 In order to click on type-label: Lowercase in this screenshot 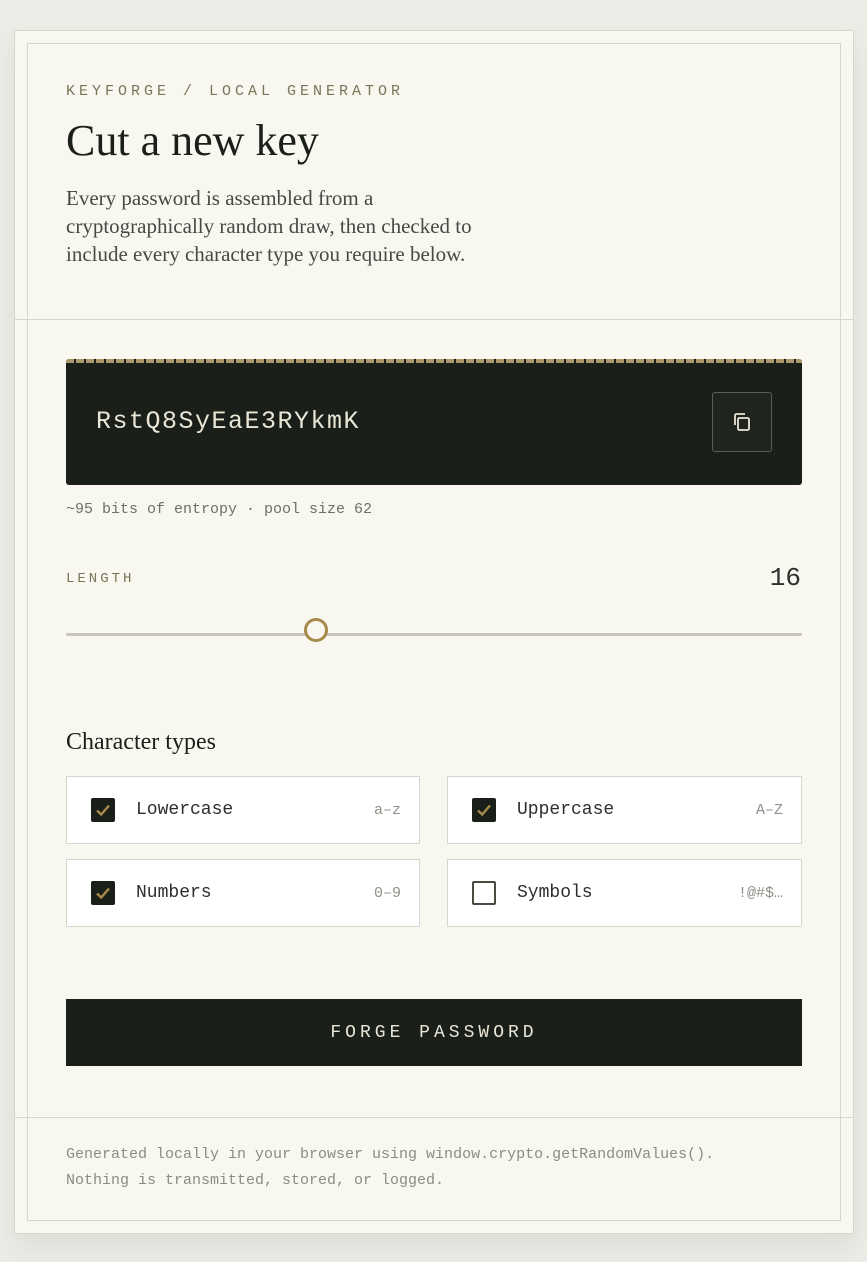, I will do `click(185, 810)`.